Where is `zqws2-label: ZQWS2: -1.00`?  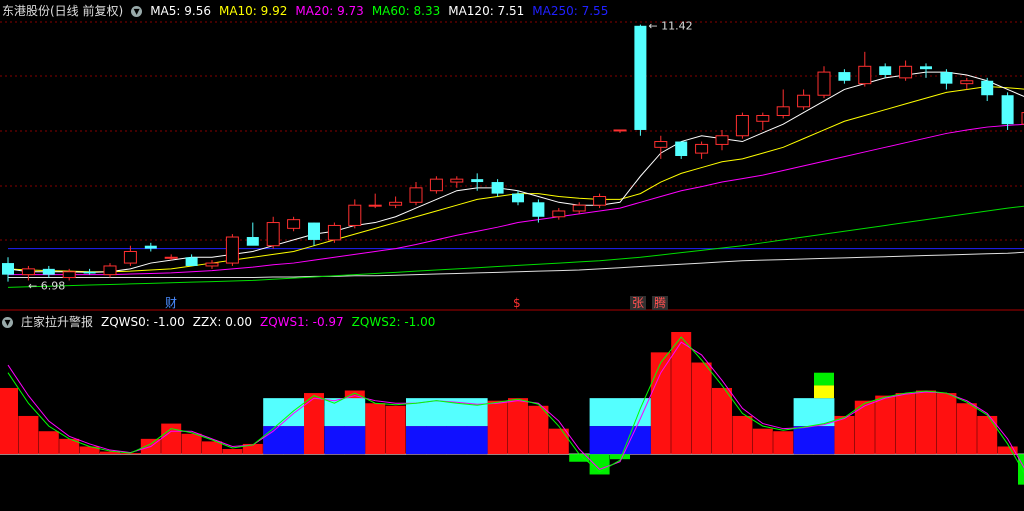
zqws2-label: ZQWS2: -1.00 is located at coordinates (393, 322).